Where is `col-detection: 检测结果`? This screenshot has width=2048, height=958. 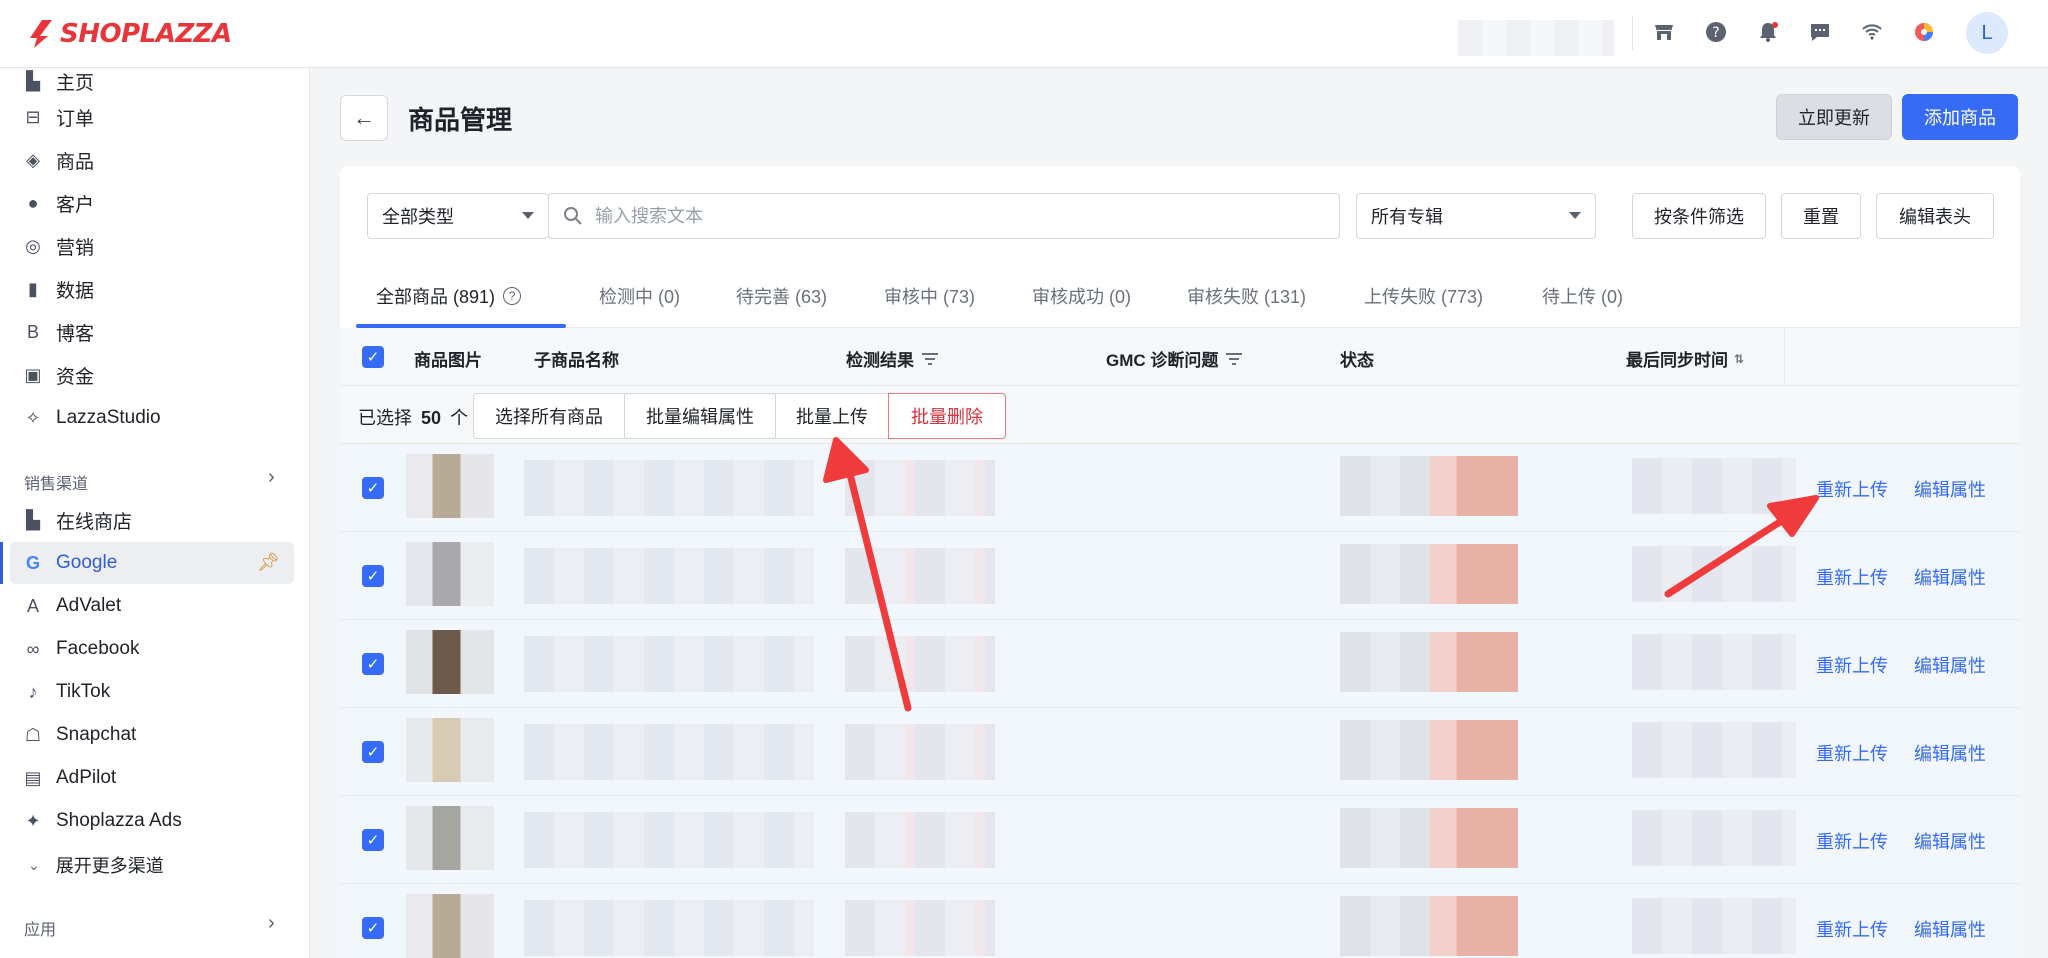
col-detection: 检测结果 is located at coordinates (892, 358).